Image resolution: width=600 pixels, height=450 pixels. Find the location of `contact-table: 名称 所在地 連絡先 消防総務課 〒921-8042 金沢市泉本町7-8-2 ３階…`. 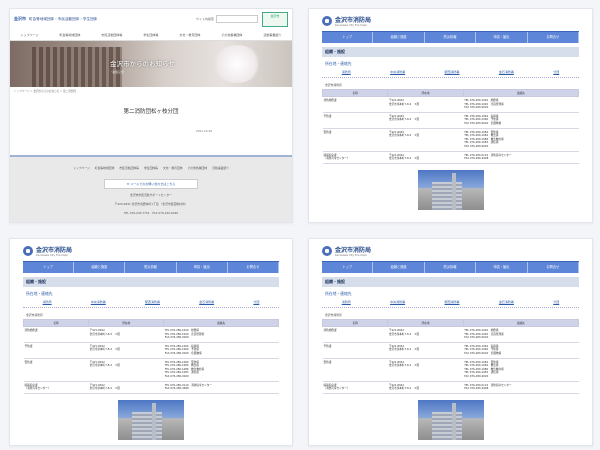

contact-table: 名称 所在地 連絡先 消防総務課 〒921-8042 金沢市泉本町7-8-2 ３階… is located at coordinates (150, 356).